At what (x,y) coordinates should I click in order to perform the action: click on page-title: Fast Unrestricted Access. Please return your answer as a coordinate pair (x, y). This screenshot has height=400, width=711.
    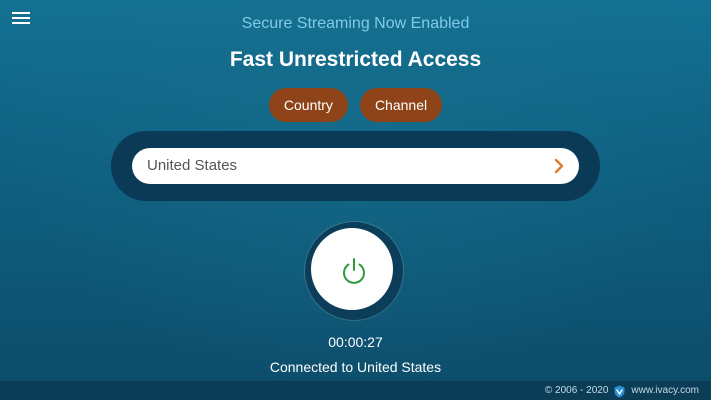
    Looking at the image, I should click on (355, 59).